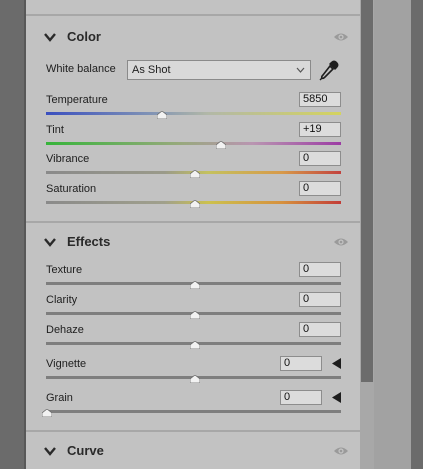  Describe the element at coordinates (62, 300) in the screenshot. I see `clarity-label: Clarity` at that location.